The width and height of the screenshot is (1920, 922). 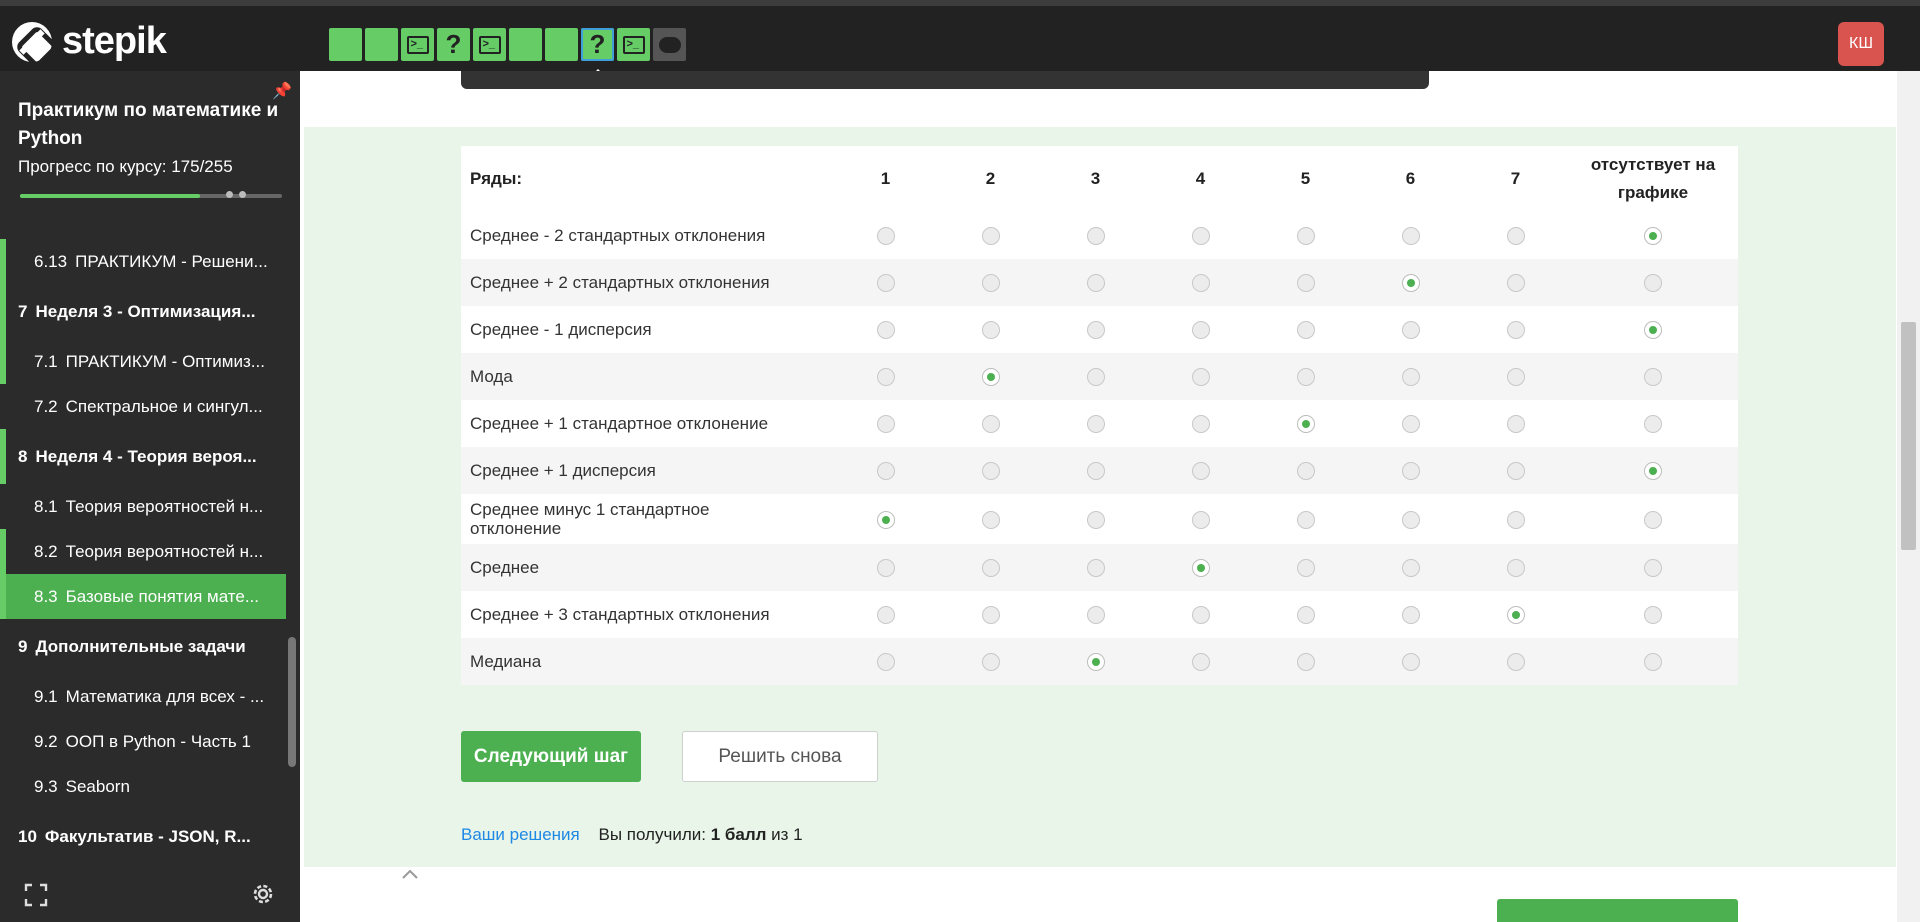 What do you see at coordinates (410, 874) in the screenshot?
I see `chevron-up-icon` at bounding box center [410, 874].